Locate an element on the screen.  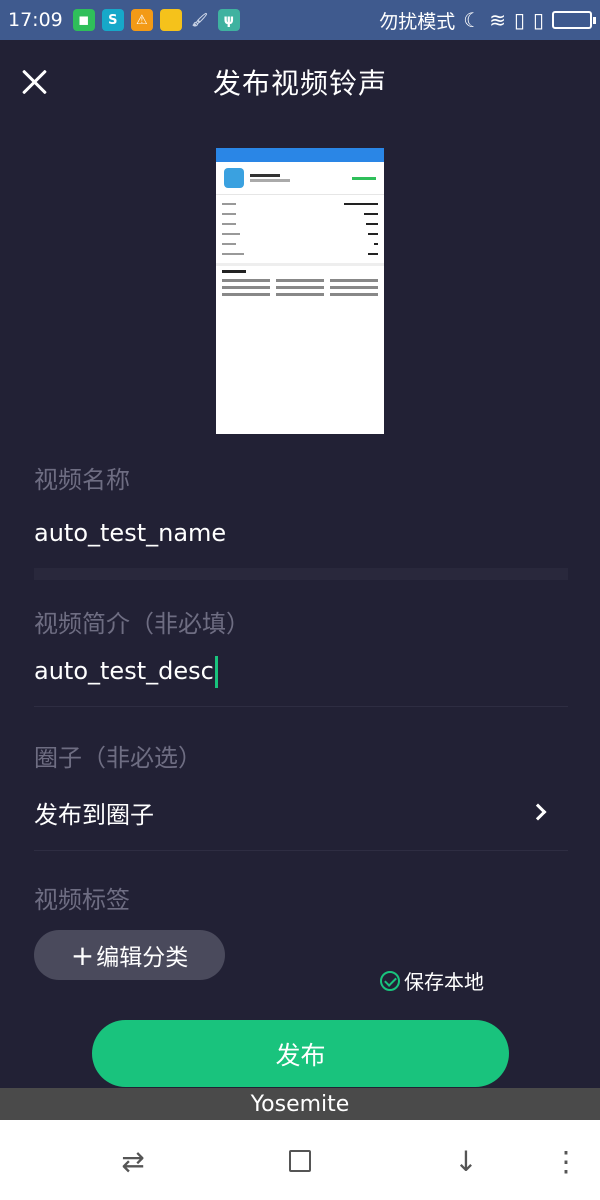
download-icon: ↓ is located at coordinates (466, 1161).